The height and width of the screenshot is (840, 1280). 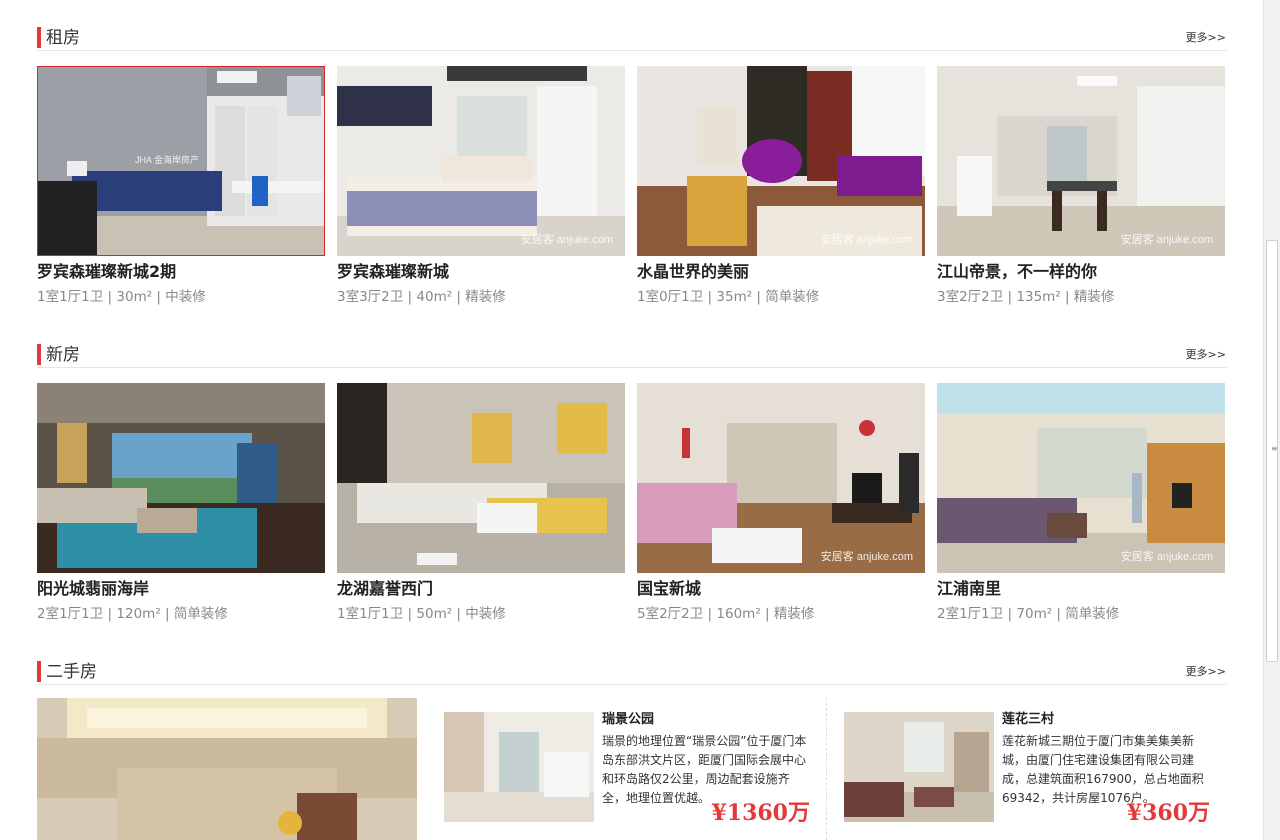 I want to click on rent-card-meta: 3室3厅2卫 | 40m² | 精装修, so click(x=421, y=297).